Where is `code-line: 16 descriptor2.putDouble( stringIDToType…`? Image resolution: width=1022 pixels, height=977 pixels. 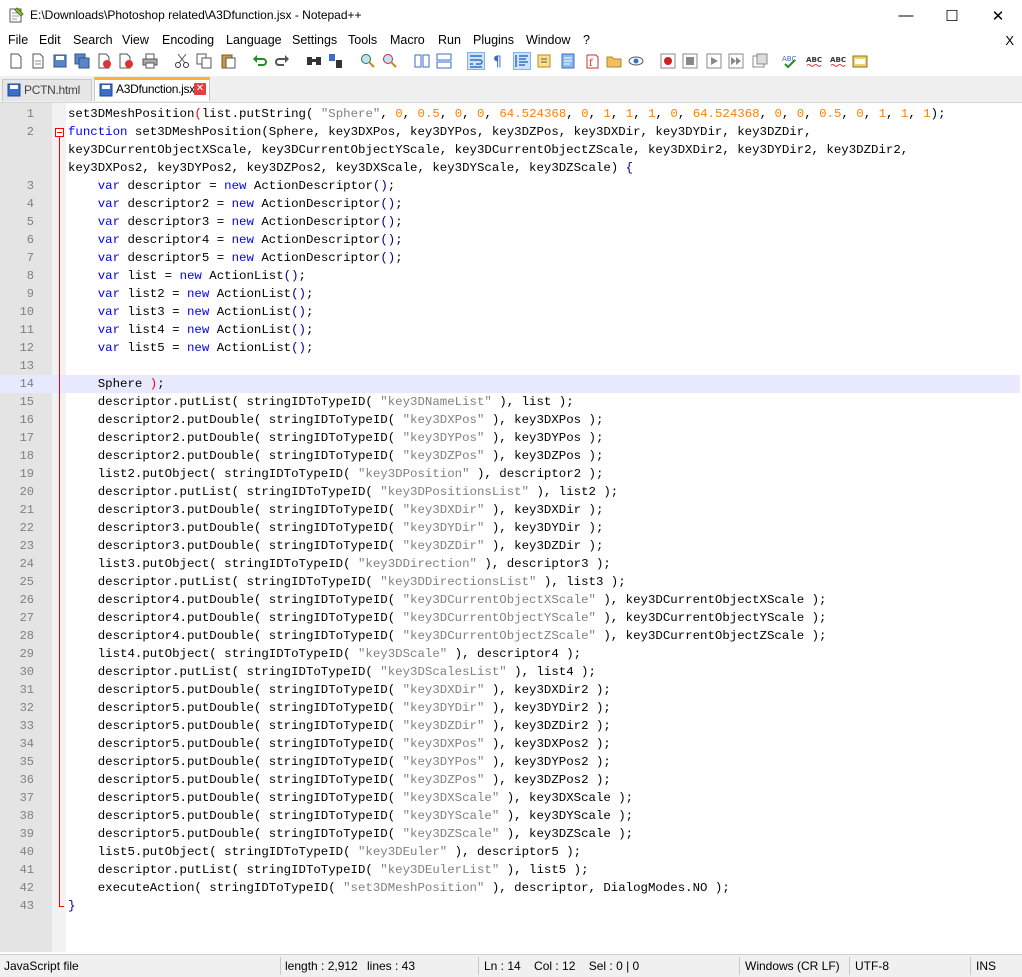
code-line: 16 descriptor2.putDouble( stringIDToType… is located at coordinates (510, 420).